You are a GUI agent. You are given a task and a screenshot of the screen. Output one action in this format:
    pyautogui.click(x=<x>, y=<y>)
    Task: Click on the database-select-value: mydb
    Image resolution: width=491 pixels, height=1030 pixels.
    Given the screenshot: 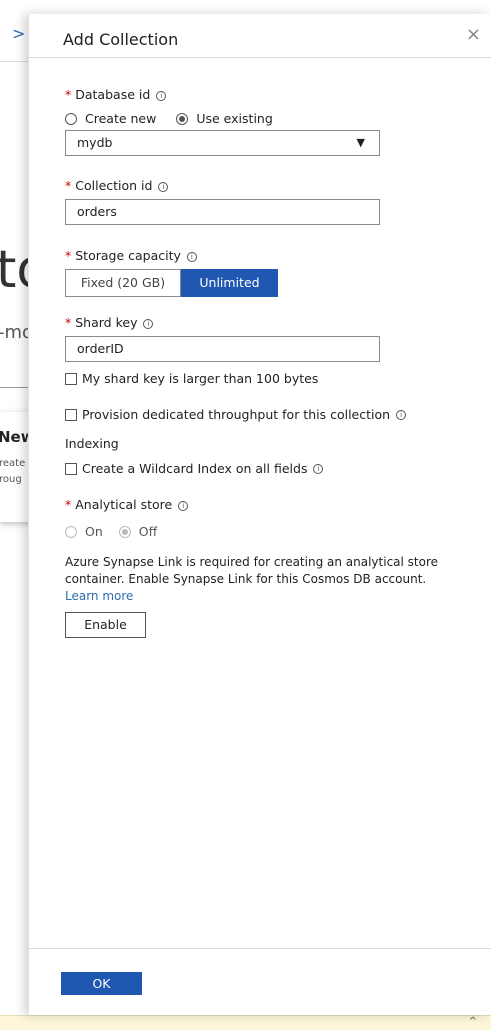 What is the action you would take?
    pyautogui.click(x=95, y=142)
    